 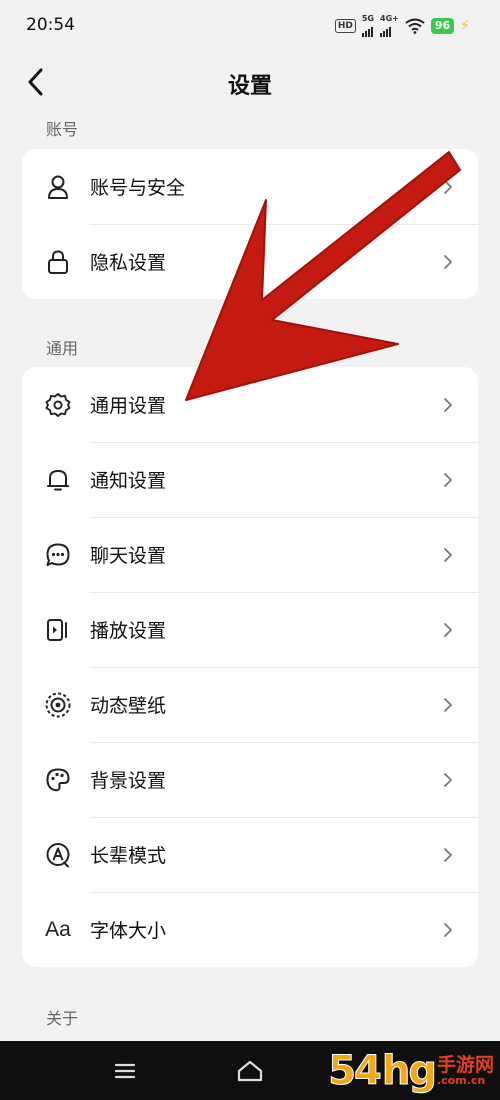 What do you see at coordinates (128, 931) in the screenshot?
I see `settings-item-label: 字体大小` at bounding box center [128, 931].